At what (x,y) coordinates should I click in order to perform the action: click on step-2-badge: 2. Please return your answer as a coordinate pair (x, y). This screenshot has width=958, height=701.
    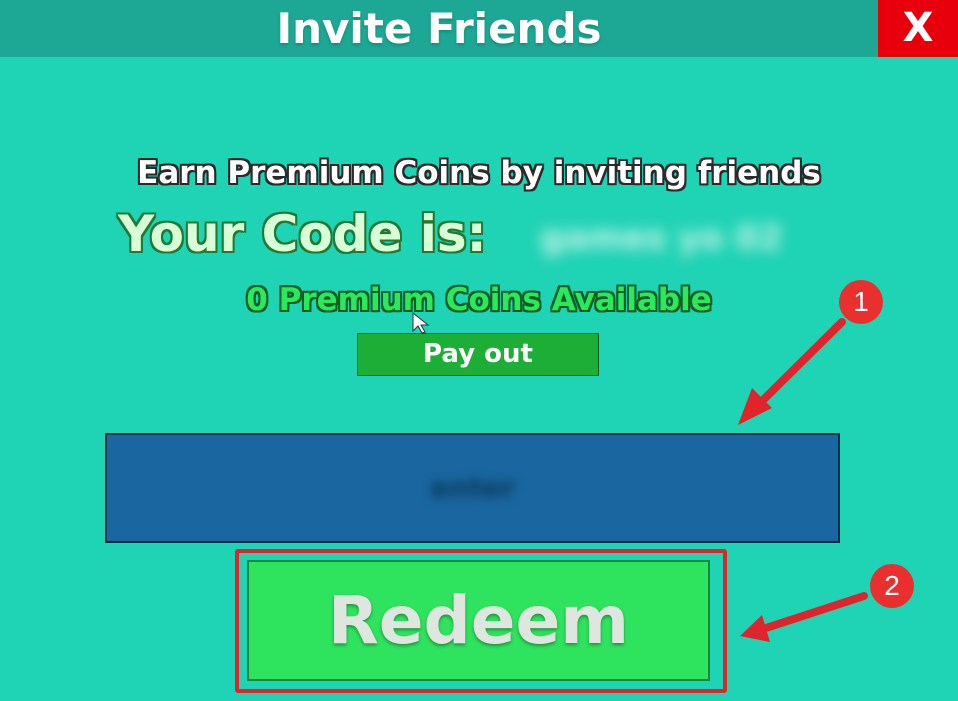
    Looking at the image, I should click on (892, 586).